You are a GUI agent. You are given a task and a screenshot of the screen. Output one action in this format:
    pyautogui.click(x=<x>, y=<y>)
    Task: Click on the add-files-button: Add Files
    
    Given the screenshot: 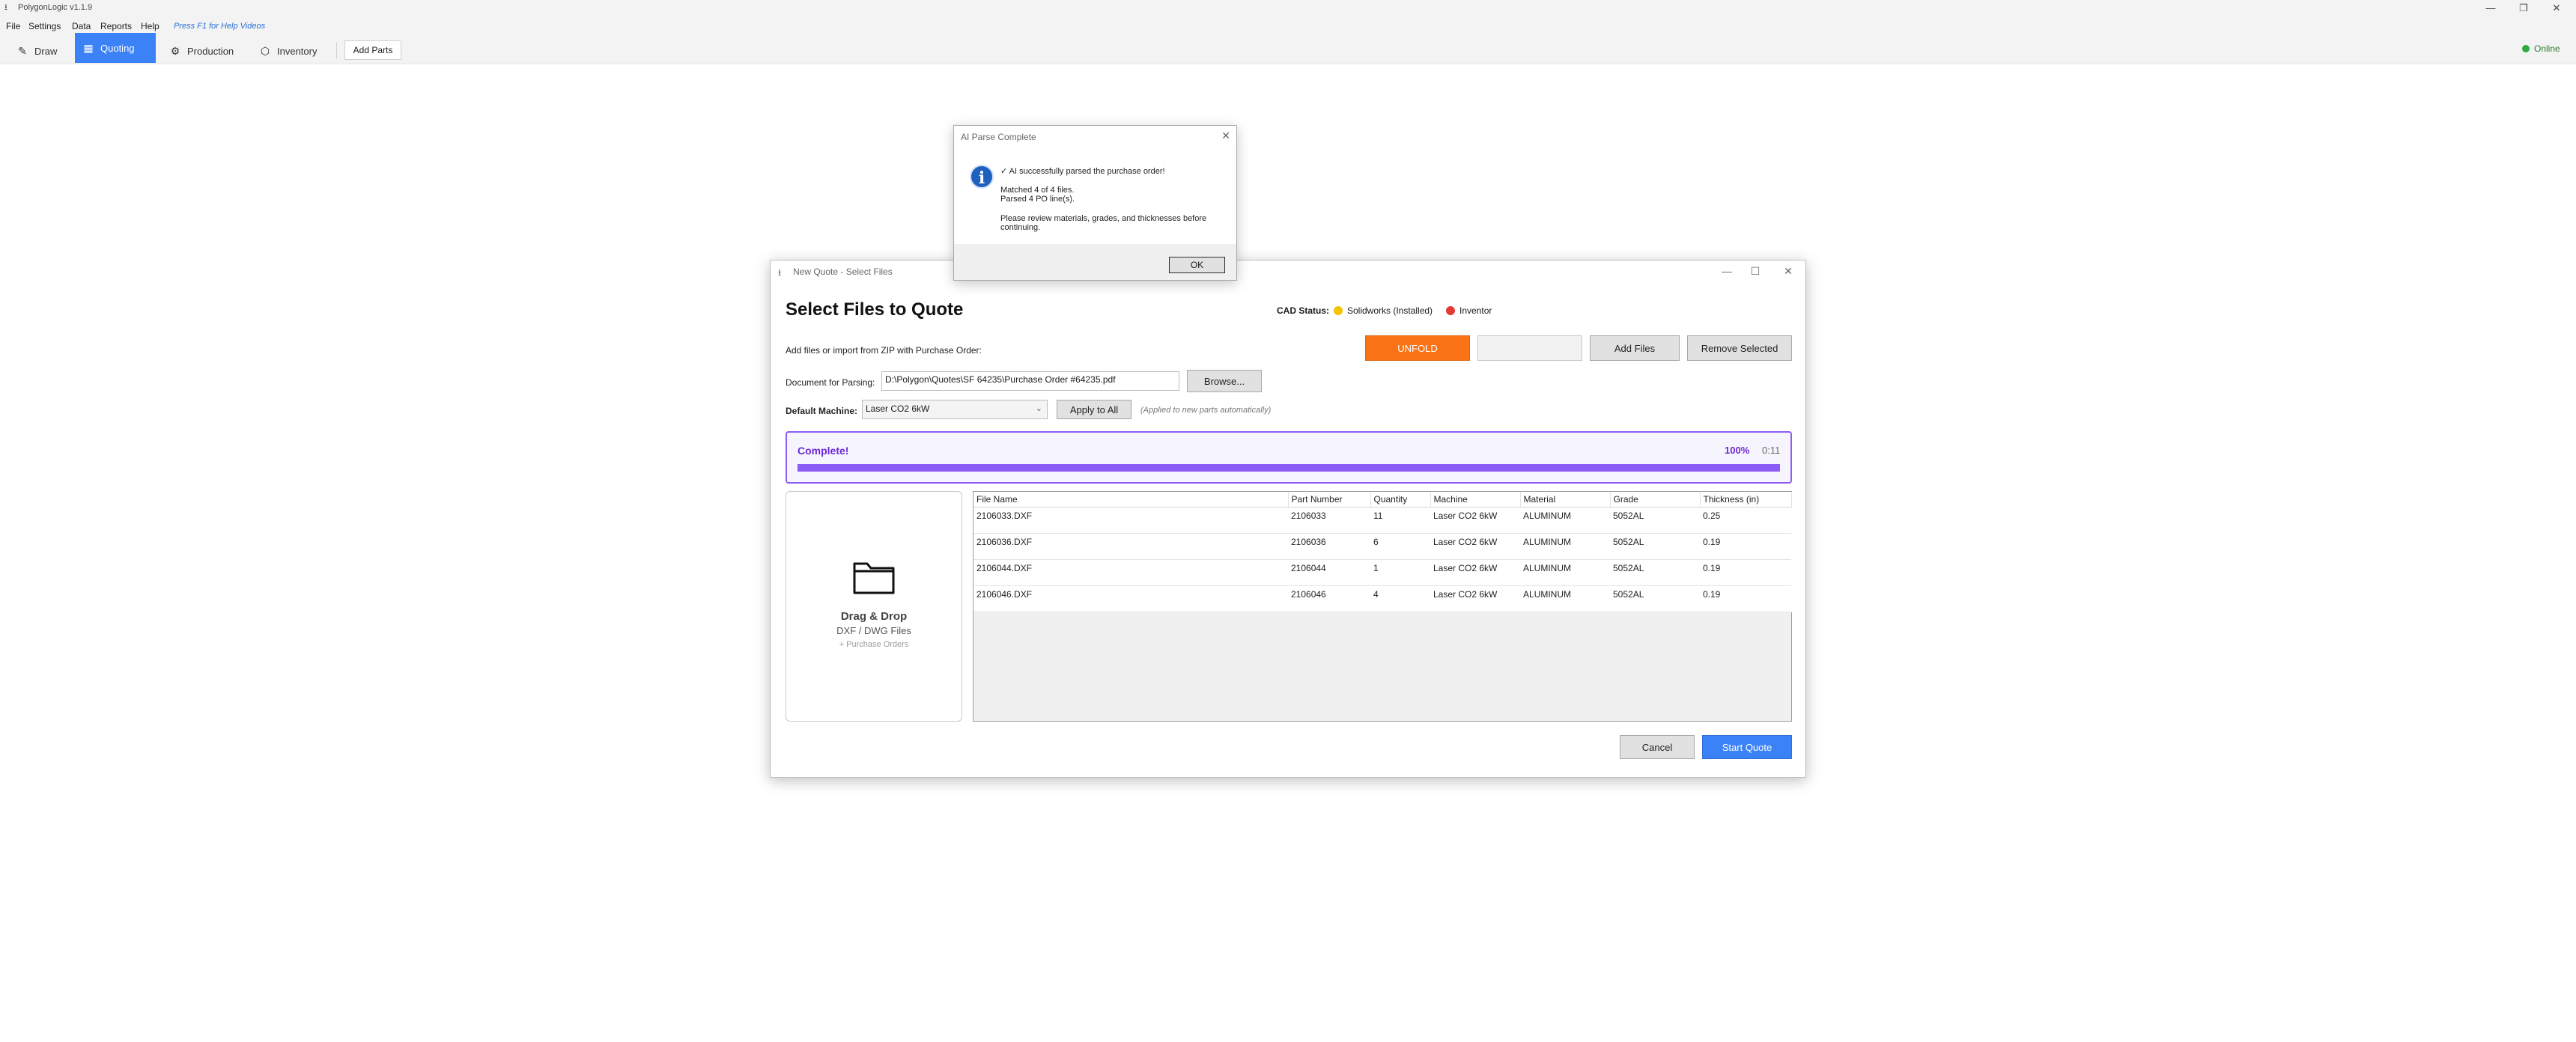 What is the action you would take?
    pyautogui.click(x=1635, y=348)
    